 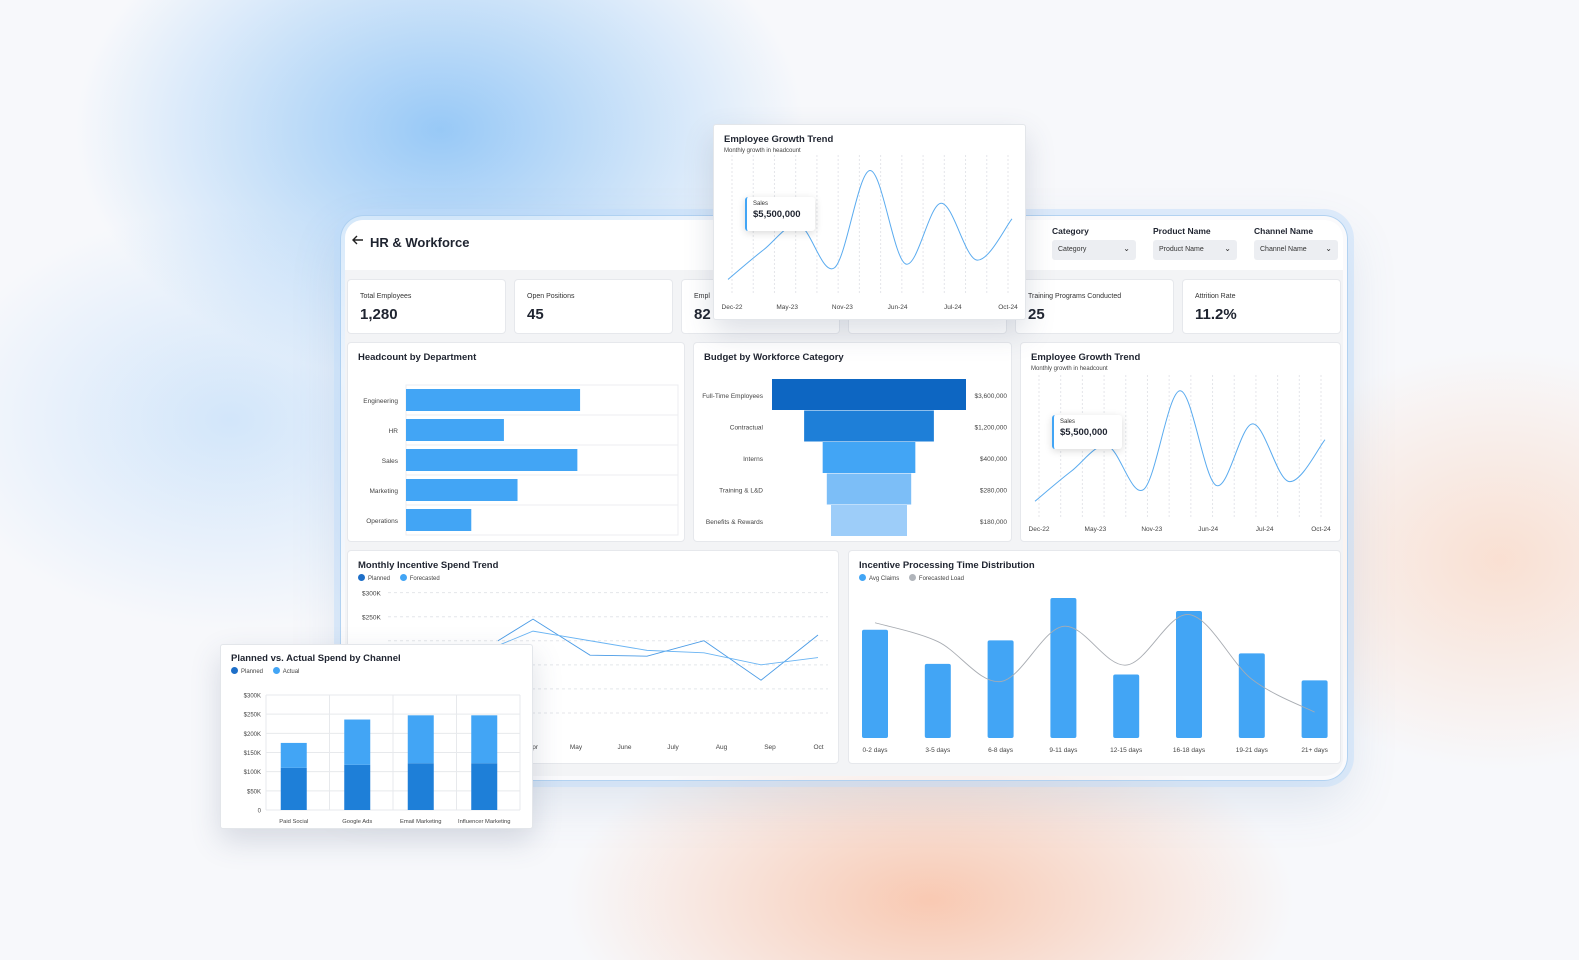 What do you see at coordinates (1039, 529) in the screenshot?
I see `x-tick-label: Dec-22` at bounding box center [1039, 529].